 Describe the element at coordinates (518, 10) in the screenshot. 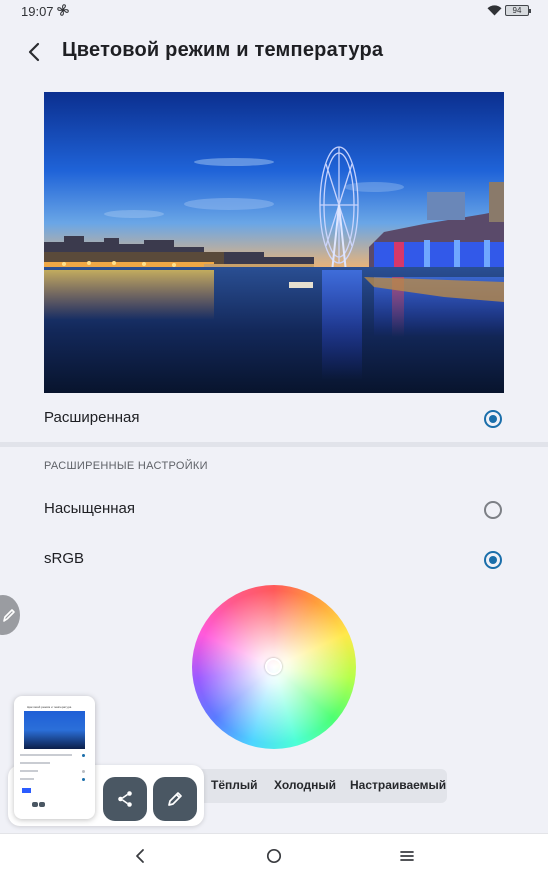

I see `battery-icon: 94` at that location.